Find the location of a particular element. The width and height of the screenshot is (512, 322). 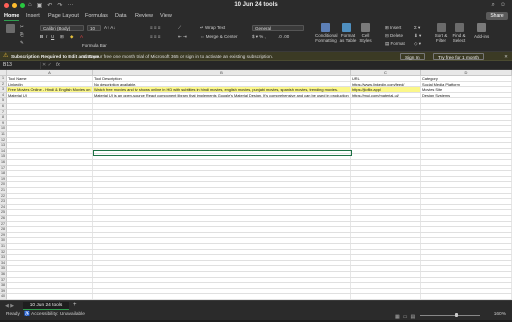

cell: Material UI is located at coordinates (50, 95).